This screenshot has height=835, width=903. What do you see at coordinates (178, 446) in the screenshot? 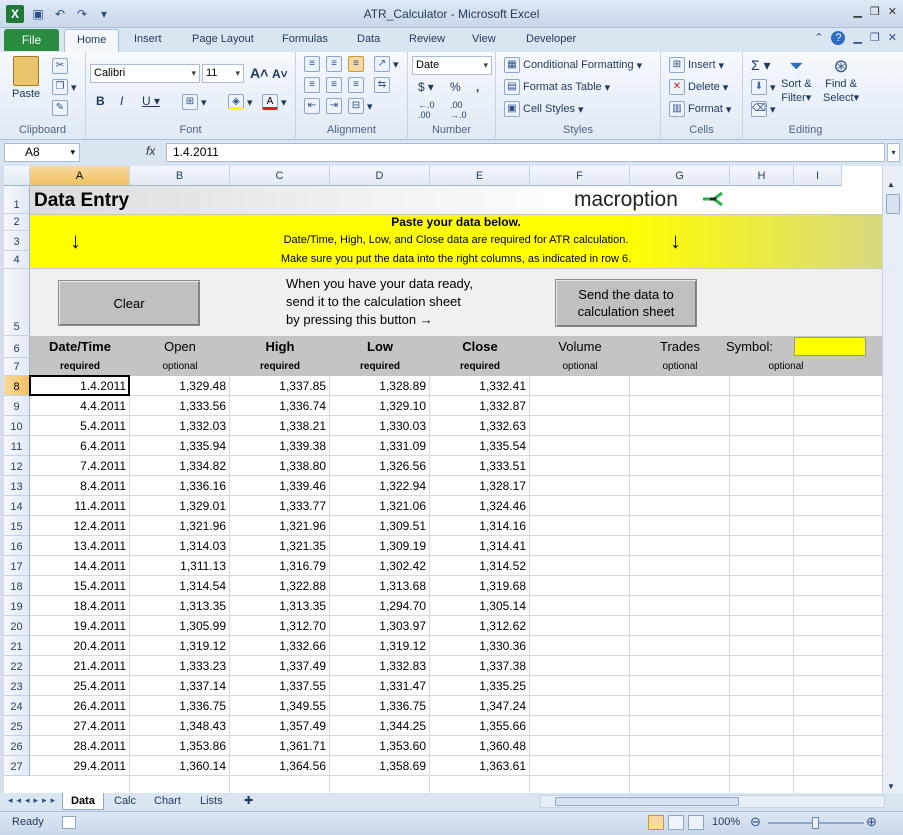
I see `value-cell: 1,335.94` at bounding box center [178, 446].